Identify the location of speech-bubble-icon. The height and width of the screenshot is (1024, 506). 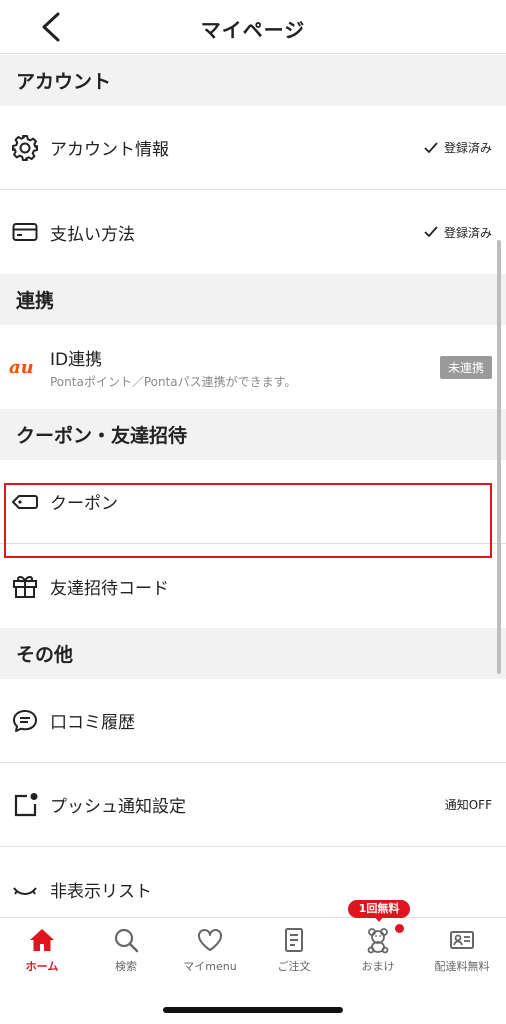
(25, 721).